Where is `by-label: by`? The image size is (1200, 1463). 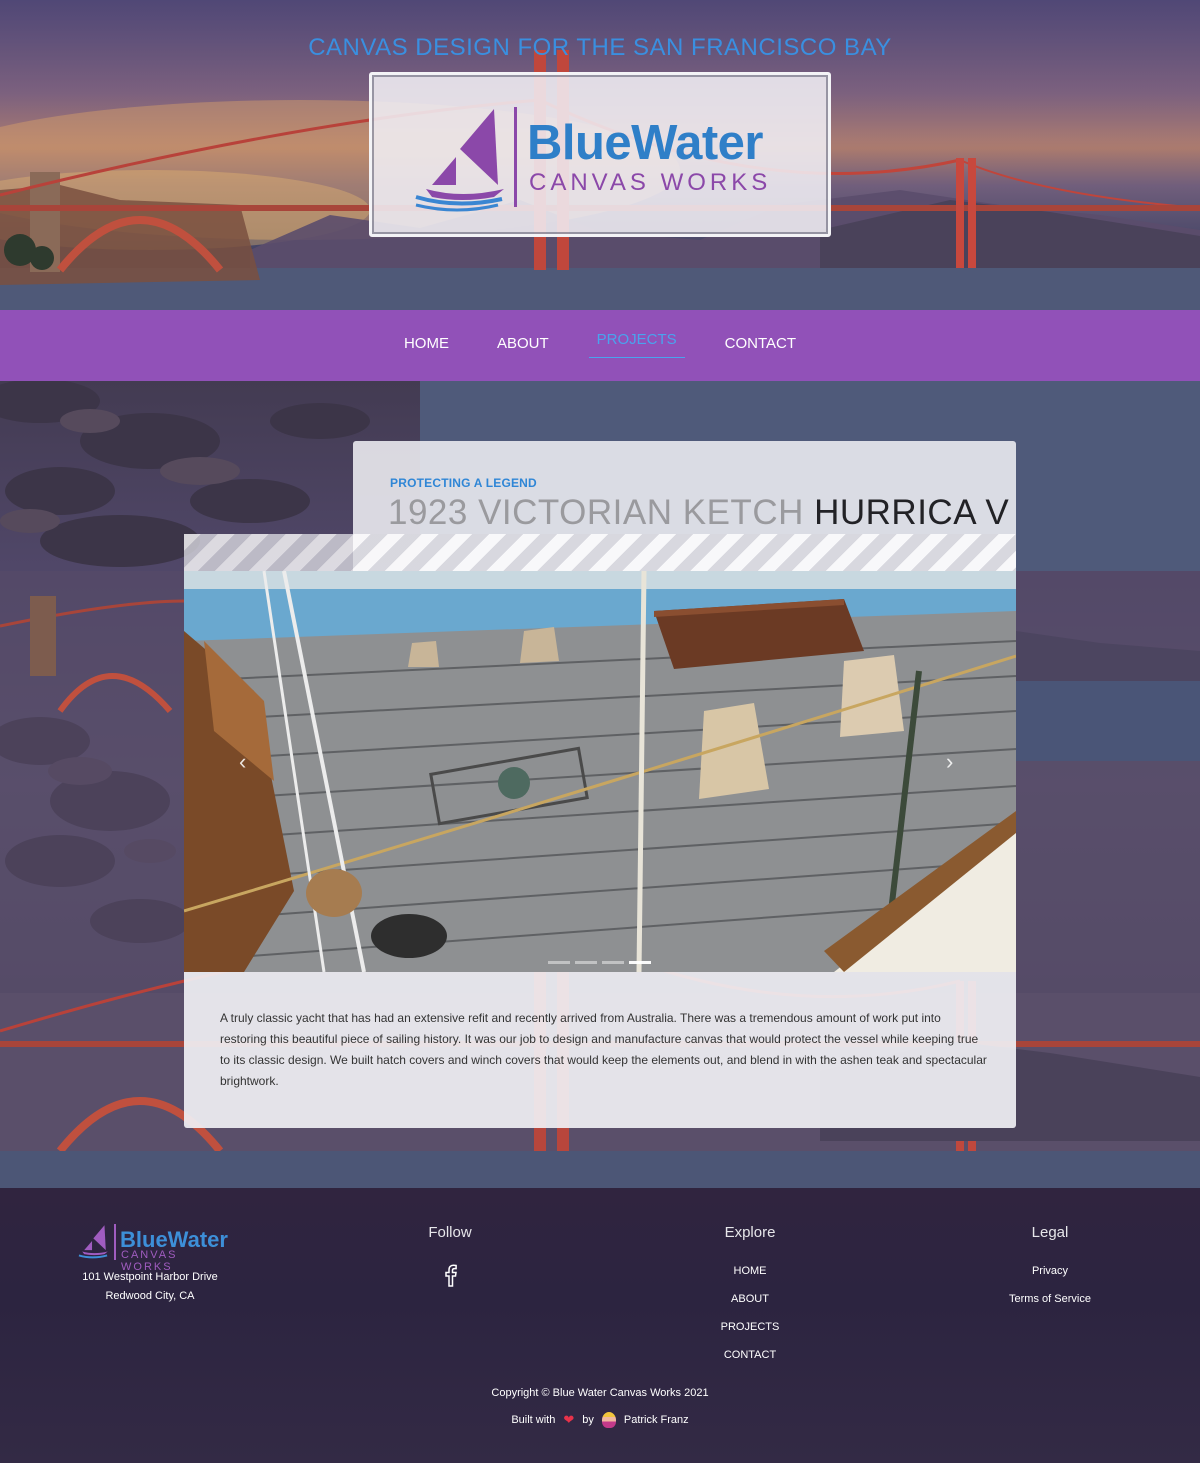
by-label: by is located at coordinates (588, 1420).